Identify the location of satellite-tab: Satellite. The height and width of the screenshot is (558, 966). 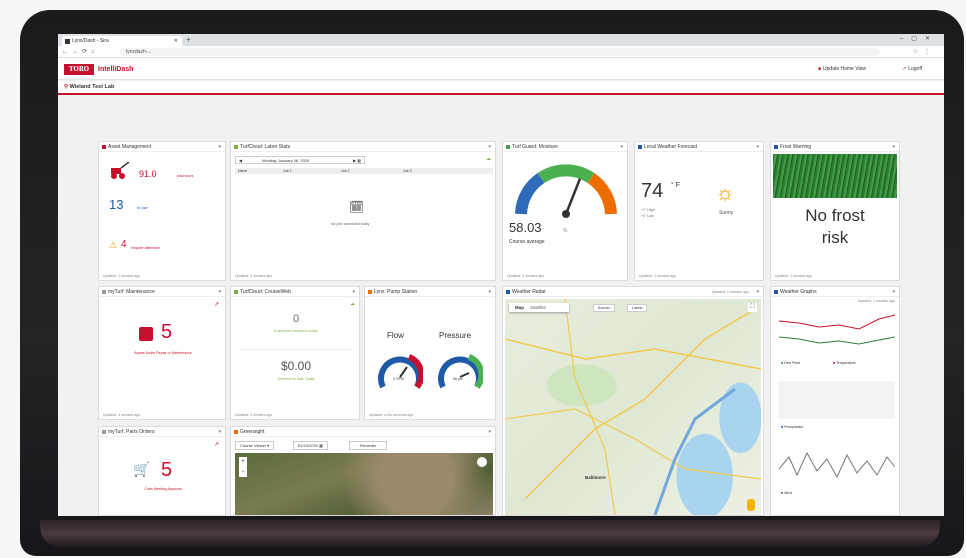
(538, 307).